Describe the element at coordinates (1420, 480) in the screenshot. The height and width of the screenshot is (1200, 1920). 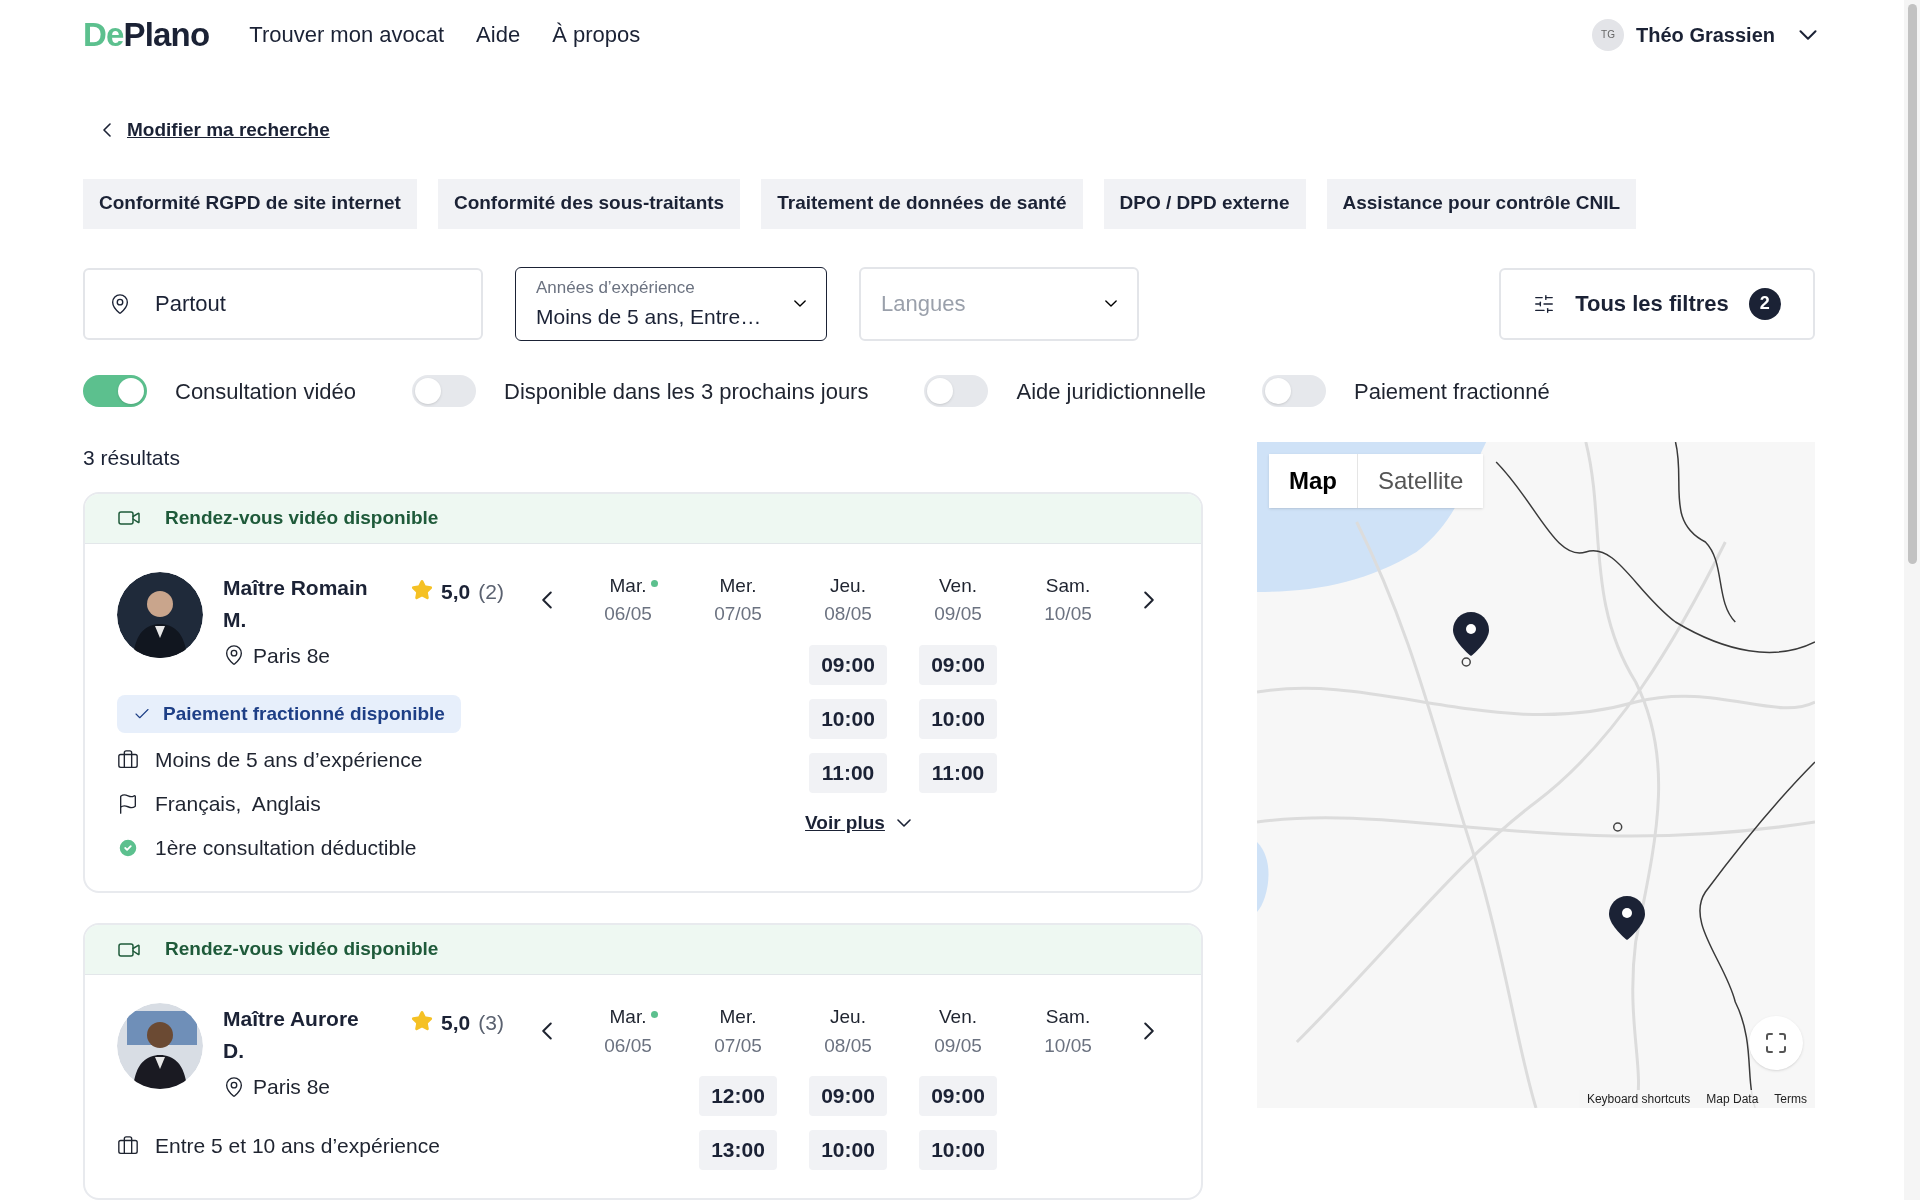
I see `map-type-tab: Satellite` at that location.